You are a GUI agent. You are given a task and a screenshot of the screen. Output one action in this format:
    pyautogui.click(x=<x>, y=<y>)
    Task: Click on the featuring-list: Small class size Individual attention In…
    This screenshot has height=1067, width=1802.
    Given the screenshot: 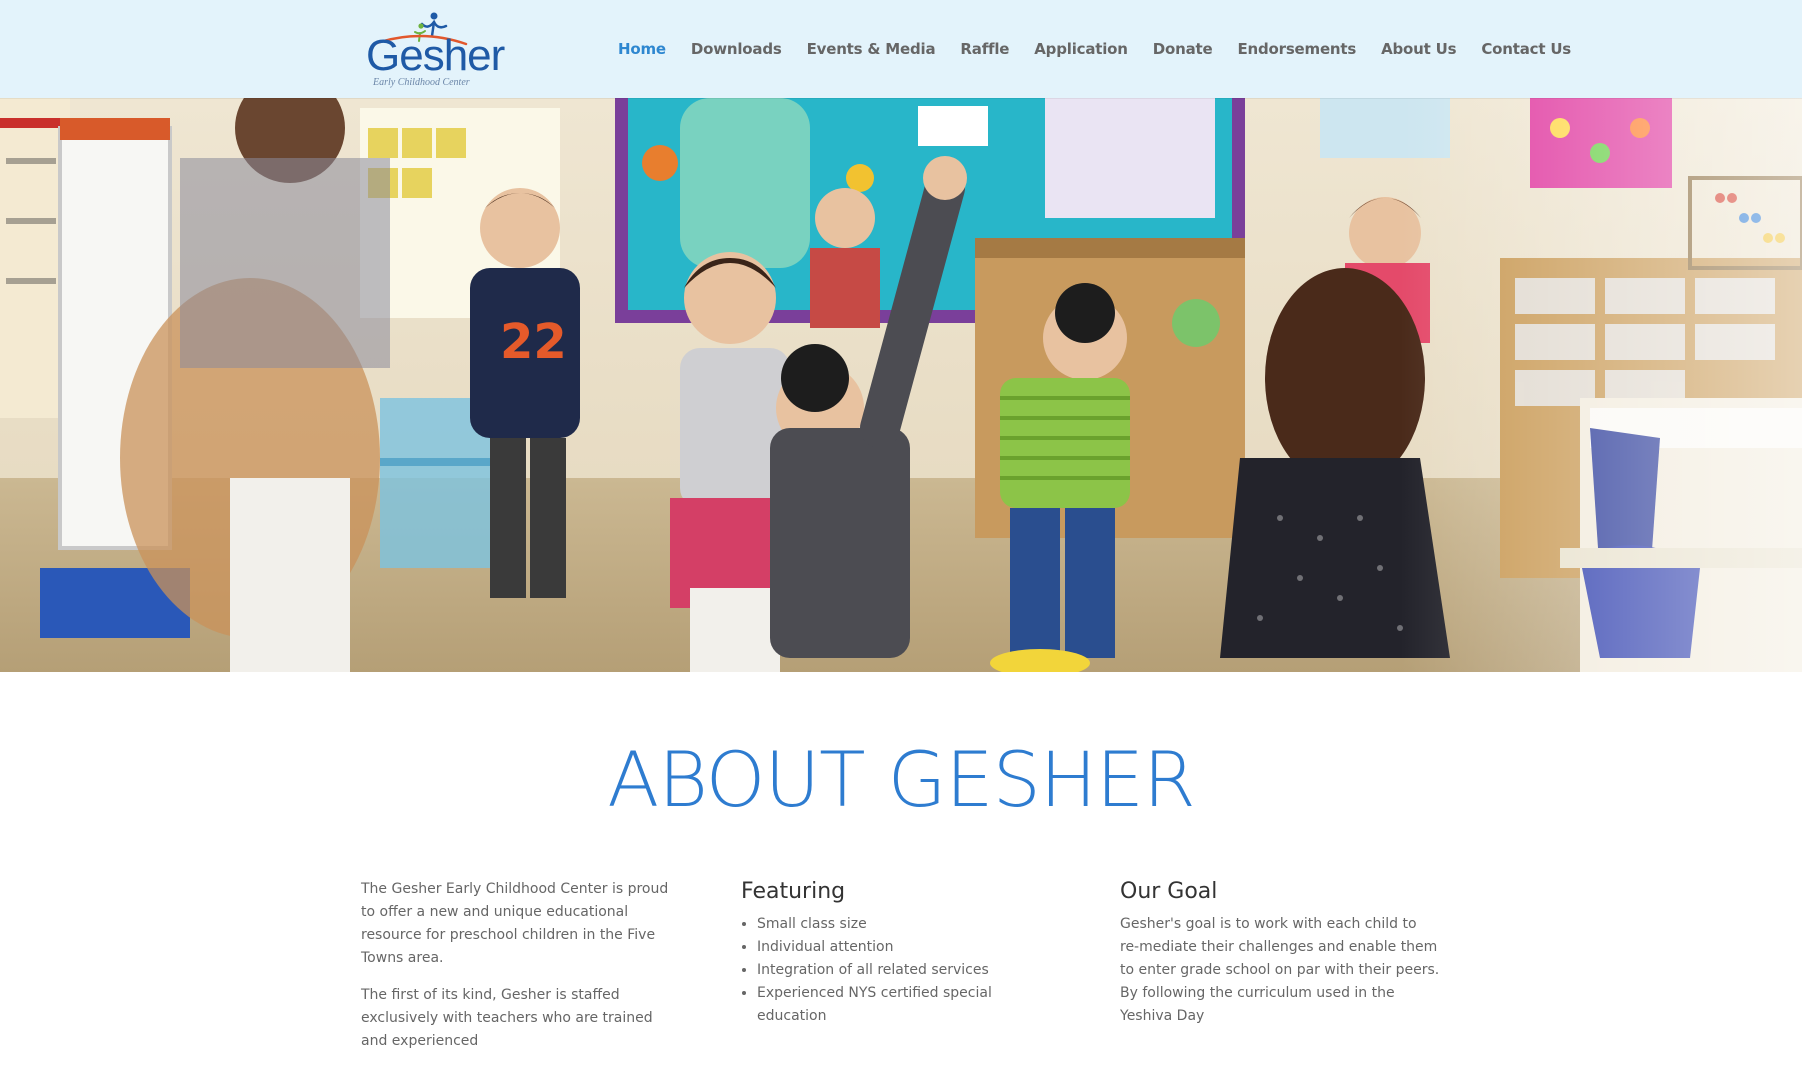 What is the action you would take?
    pyautogui.click(x=901, y=970)
    